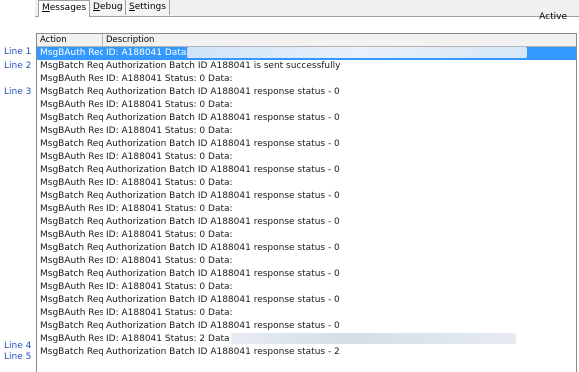 The height and width of the screenshot is (372, 579). Describe the element at coordinates (553, 17) in the screenshot. I see `connection-status: Active` at that location.